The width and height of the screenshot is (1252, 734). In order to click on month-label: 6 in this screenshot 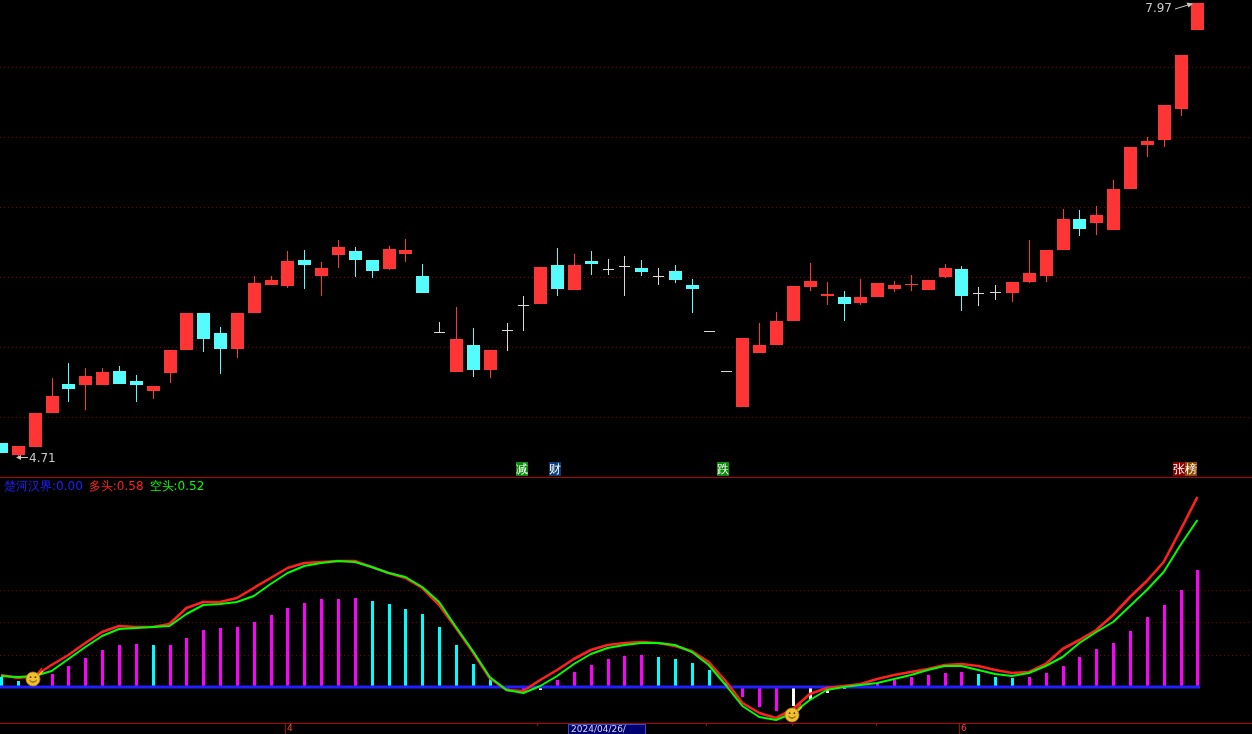, I will do `click(964, 728)`.